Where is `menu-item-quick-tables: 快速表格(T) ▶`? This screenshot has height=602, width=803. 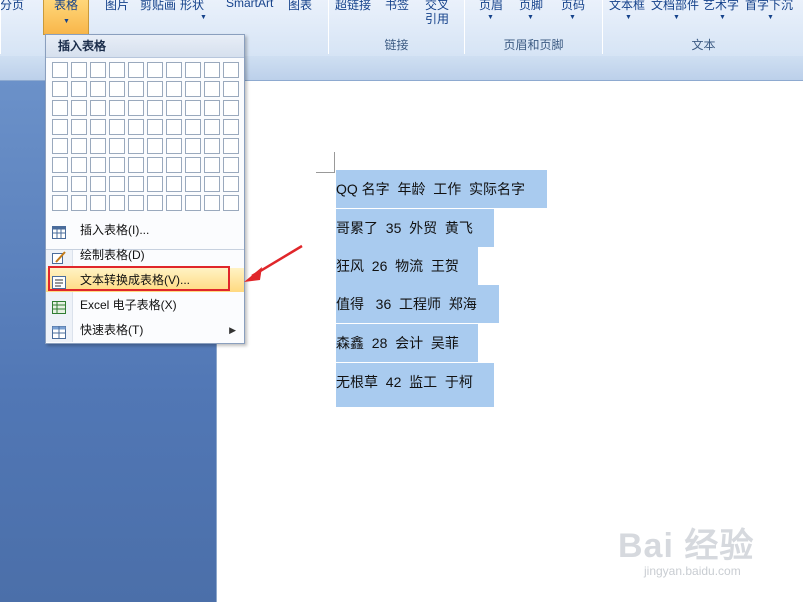
menu-item-quick-tables: 快速表格(T) ▶ is located at coordinates (145, 330).